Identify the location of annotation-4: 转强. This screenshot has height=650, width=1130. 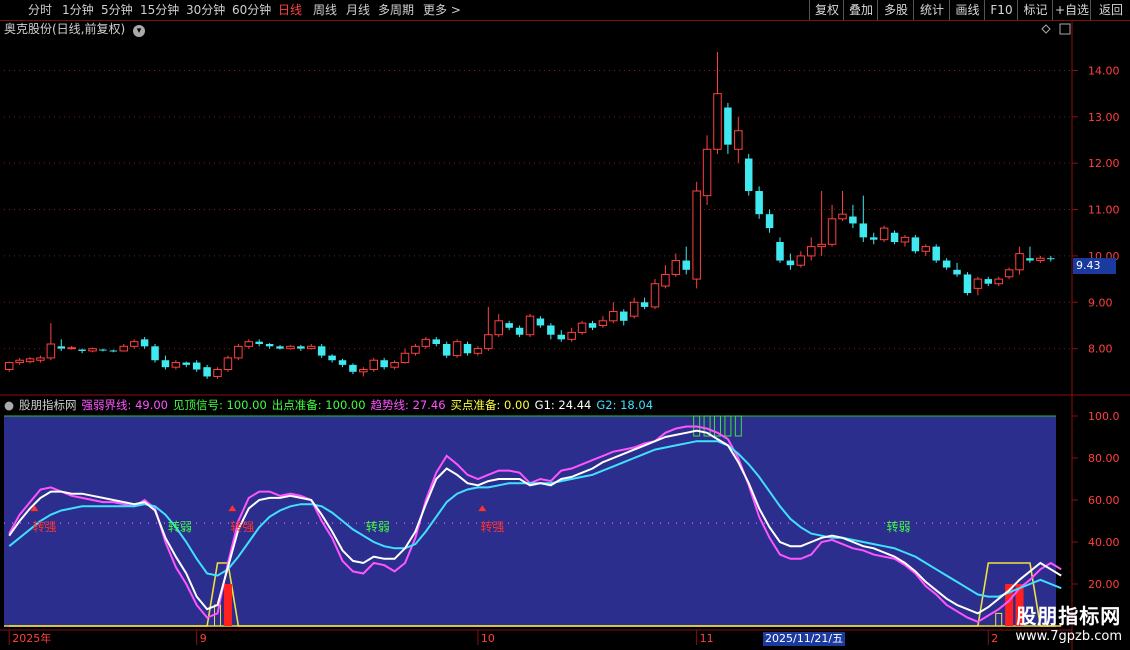
(492, 526).